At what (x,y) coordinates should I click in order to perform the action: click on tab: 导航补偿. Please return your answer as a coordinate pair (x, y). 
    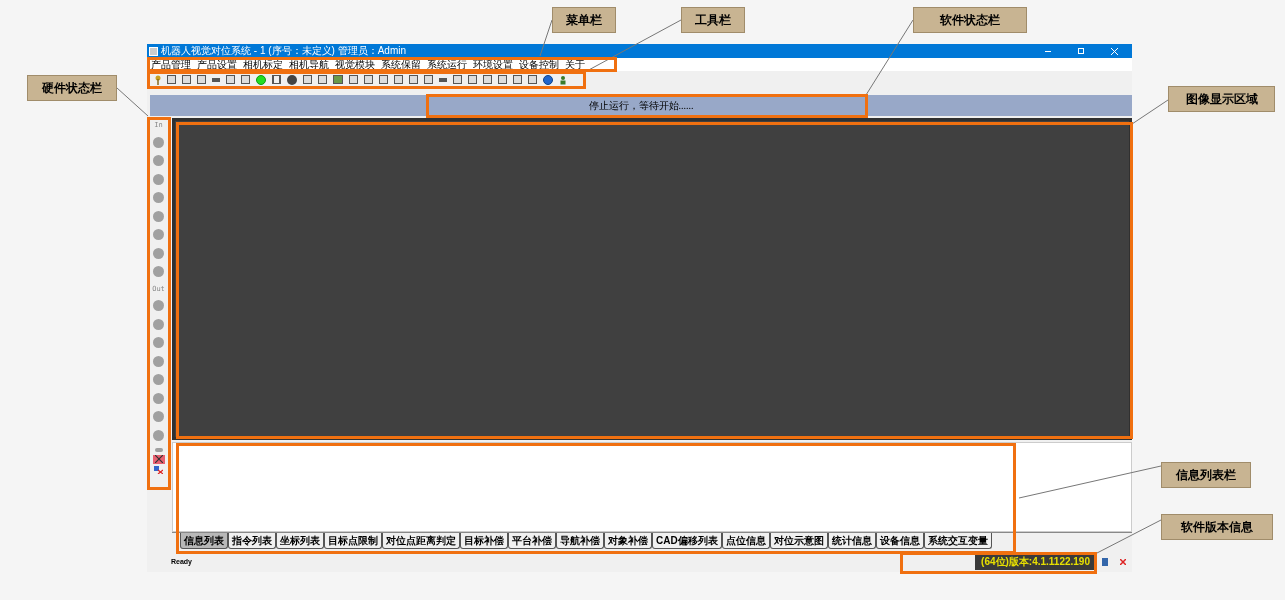
    Looking at the image, I should click on (580, 541).